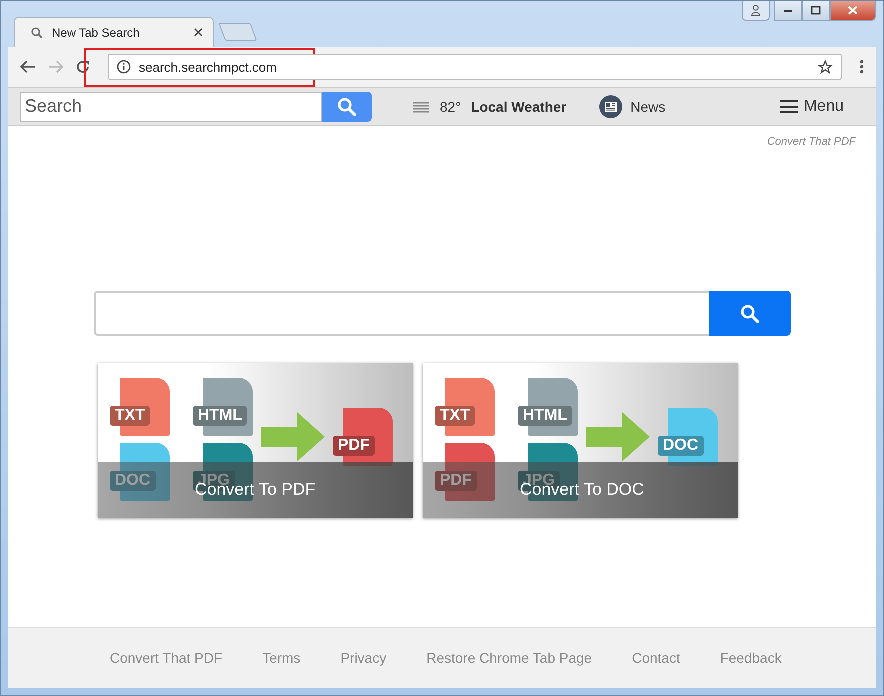 The height and width of the screenshot is (696, 884). I want to click on search-field: Search, so click(171, 107).